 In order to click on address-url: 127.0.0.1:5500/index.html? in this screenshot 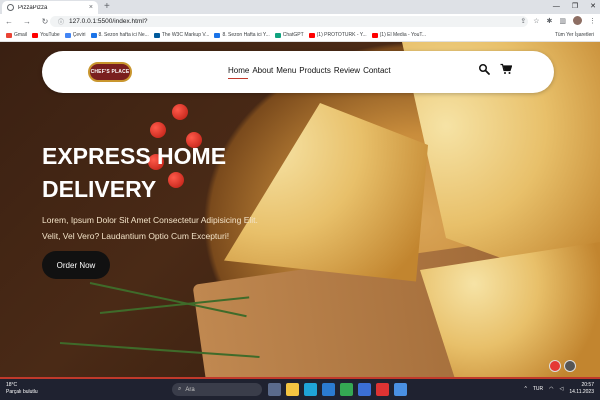, I will do `click(108, 21)`.